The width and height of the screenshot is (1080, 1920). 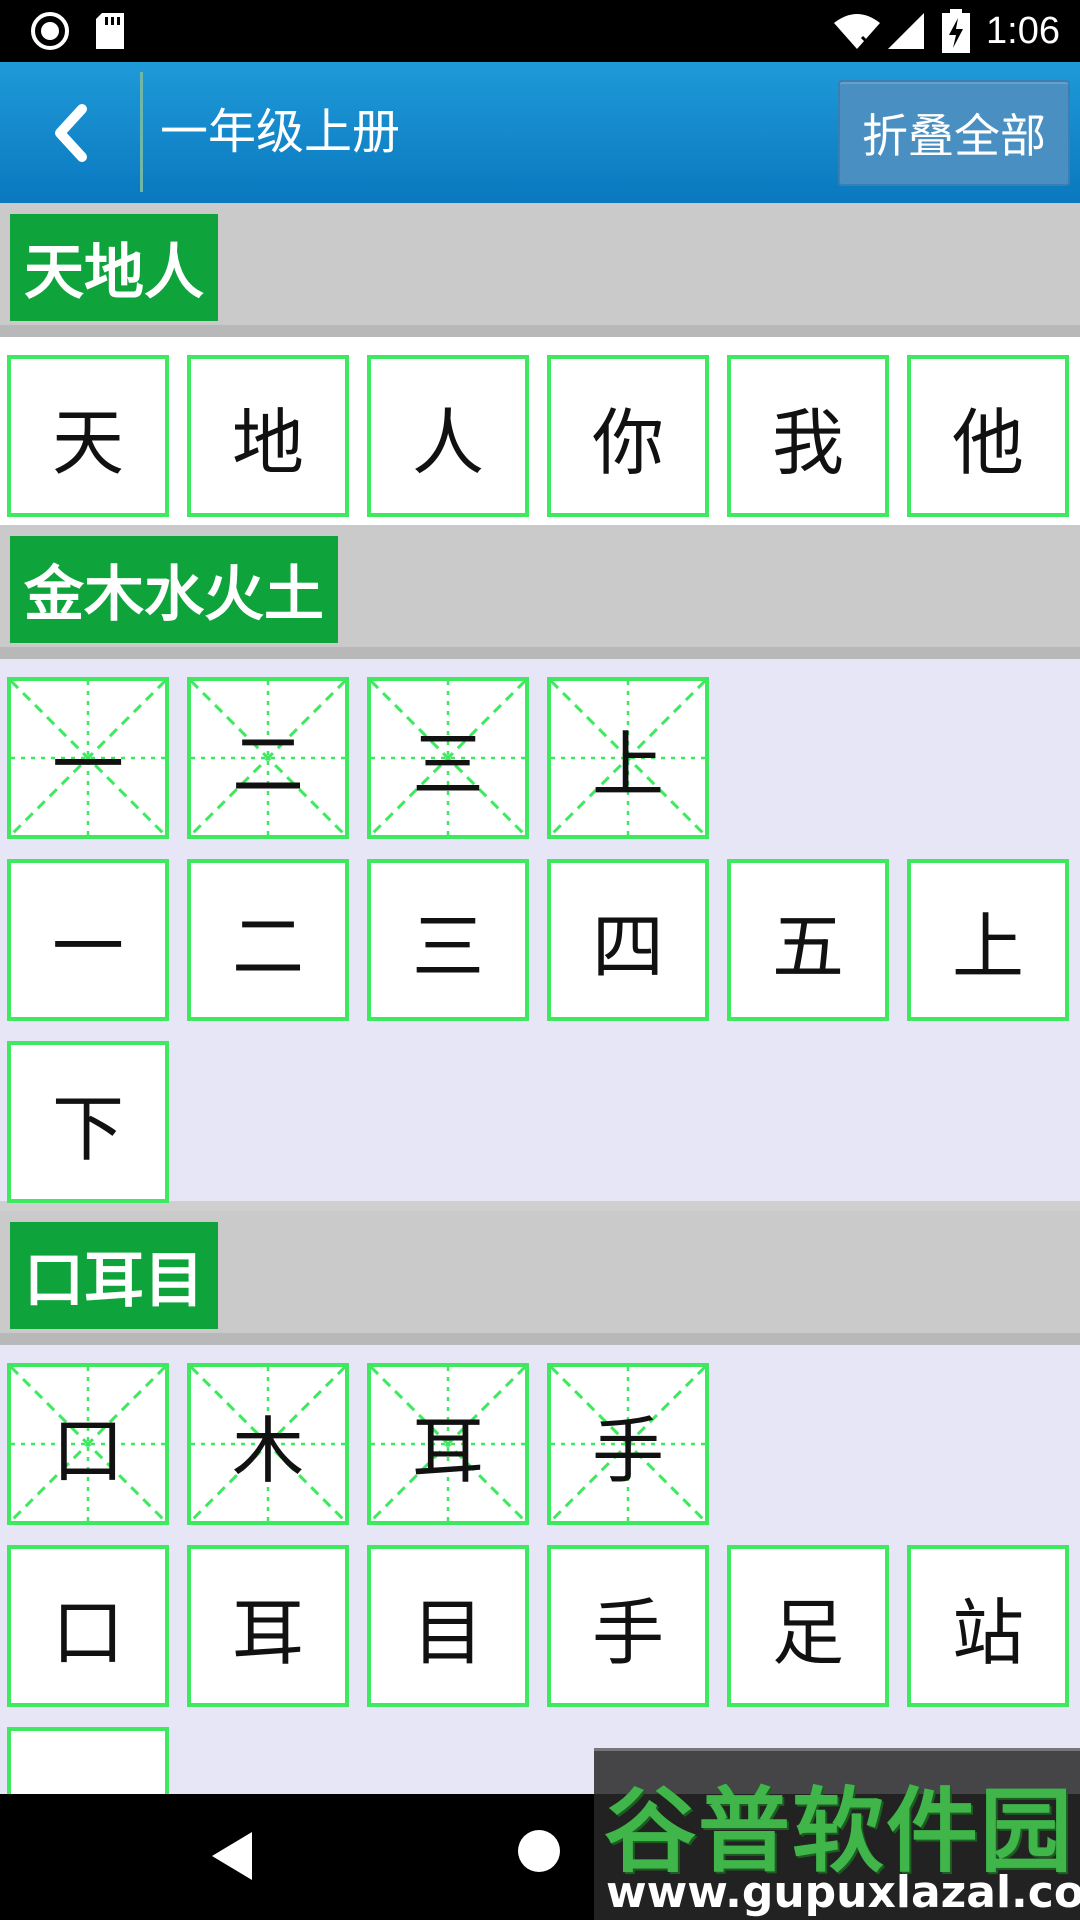 I want to click on grid-char-cell: 一, so click(x=88, y=758).